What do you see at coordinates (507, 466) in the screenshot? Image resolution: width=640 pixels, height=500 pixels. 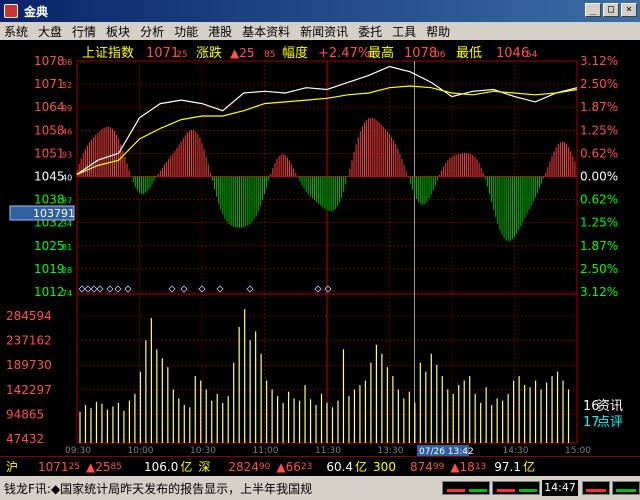 I see `i300-amount: 97.1` at bounding box center [507, 466].